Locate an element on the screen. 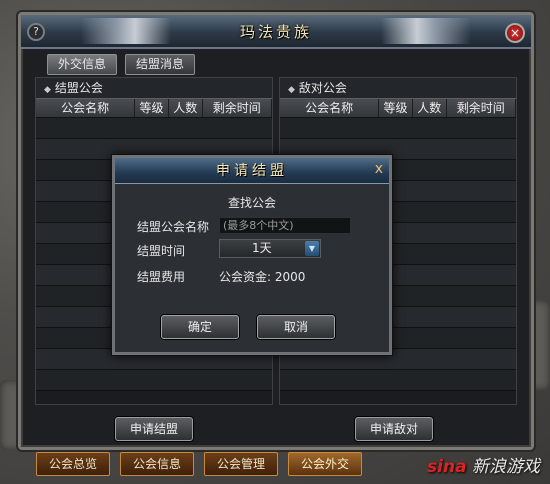  enemy-table-header: 公会名称 等级 人数 剩余时间 is located at coordinates (398, 108).